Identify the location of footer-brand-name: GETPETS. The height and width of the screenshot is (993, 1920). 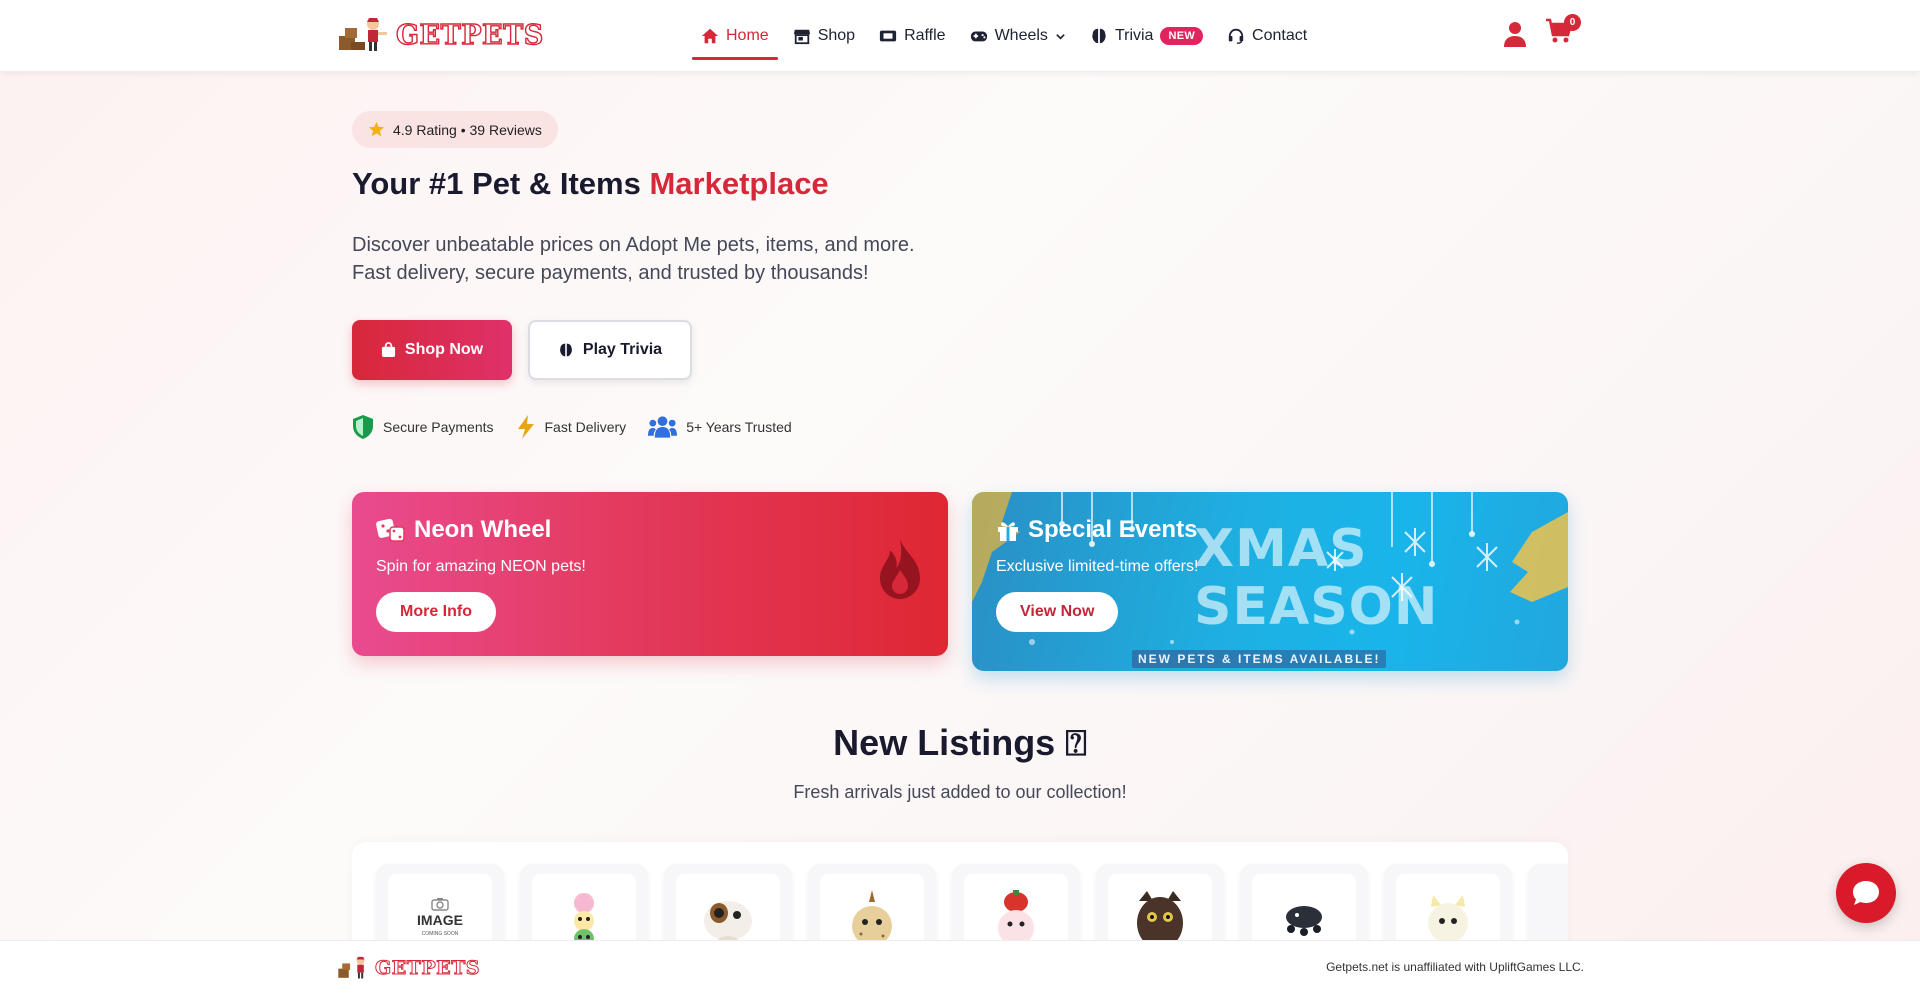
(427, 968).